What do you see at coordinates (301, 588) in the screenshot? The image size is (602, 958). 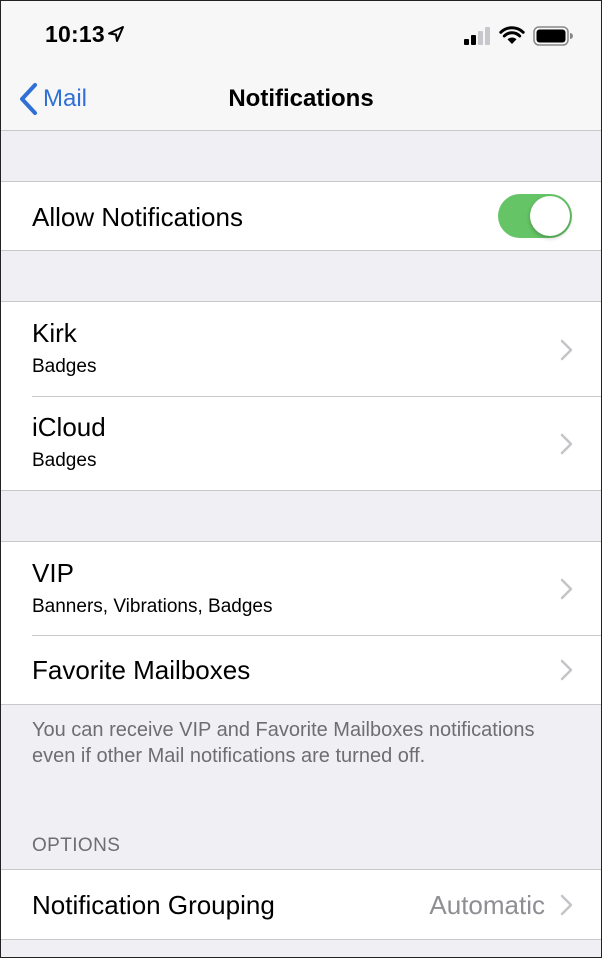 I see `vip-row: VIP Banners, Vibrations, Badges` at bounding box center [301, 588].